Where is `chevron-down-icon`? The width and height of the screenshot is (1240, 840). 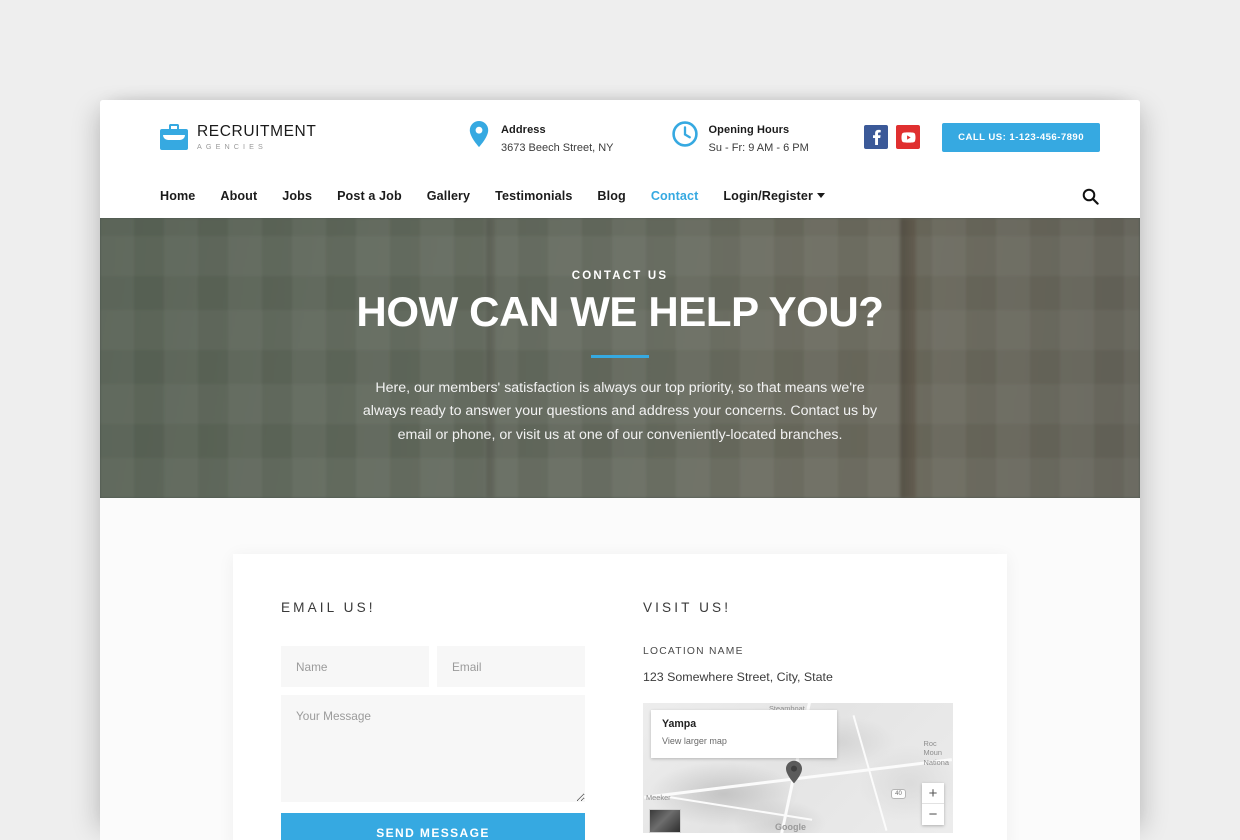
chevron-down-icon is located at coordinates (820, 195).